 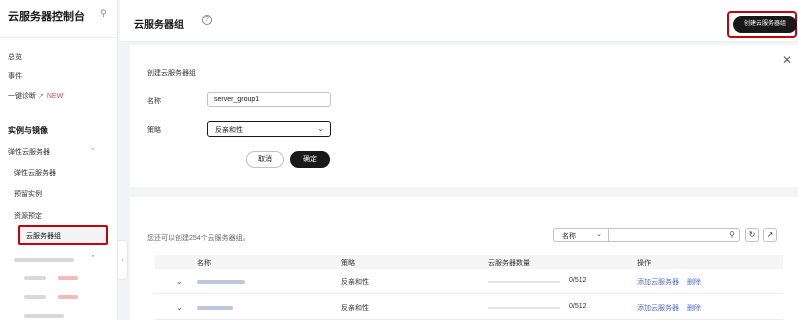 What do you see at coordinates (63, 235) in the screenshot?
I see `sidebar-item-server-groups: 云服务器组` at bounding box center [63, 235].